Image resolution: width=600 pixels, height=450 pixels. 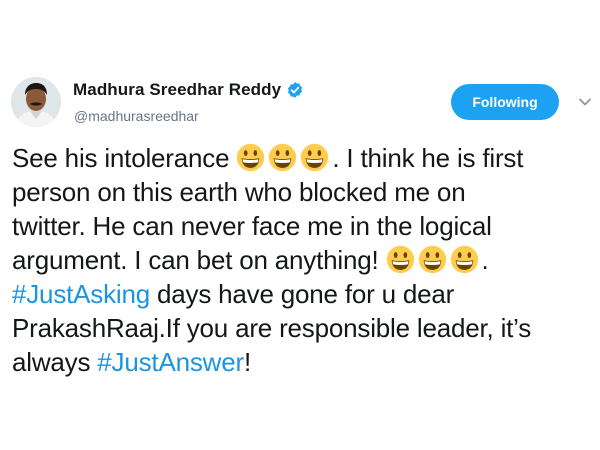 I want to click on following-button: Following, so click(x=505, y=102).